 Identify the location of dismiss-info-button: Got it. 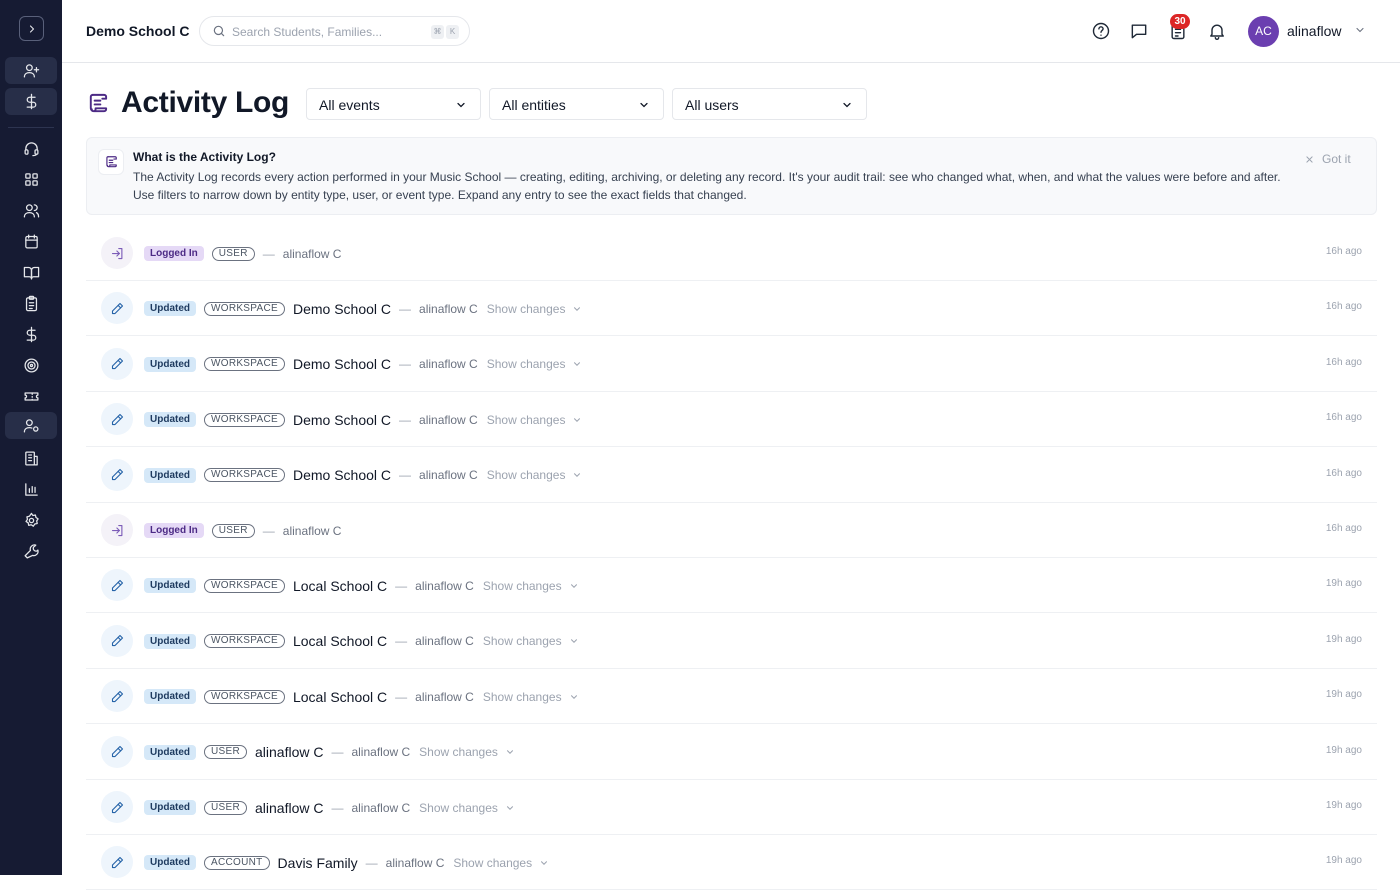
(1328, 159).